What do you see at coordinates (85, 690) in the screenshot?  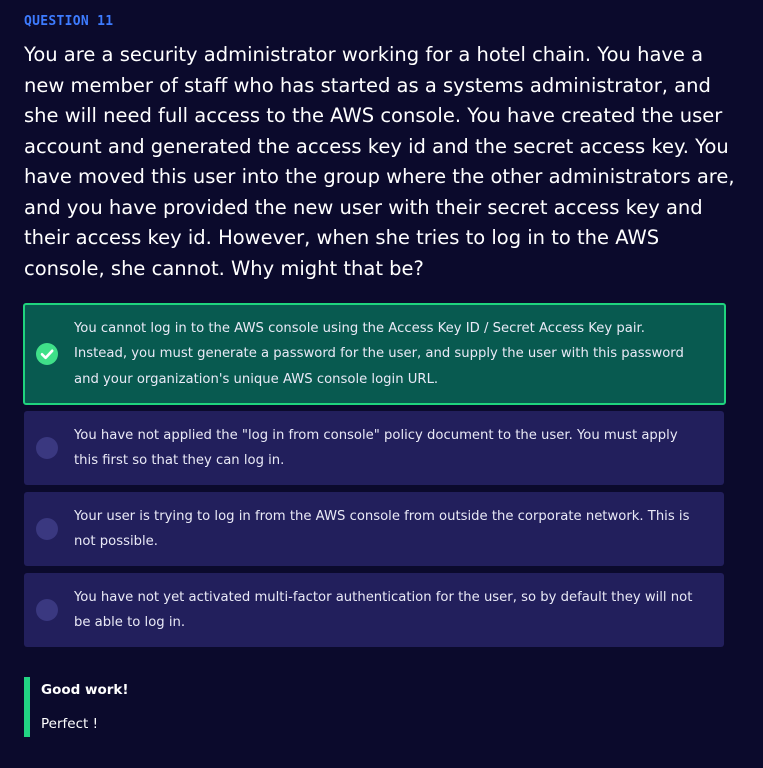 I see `feedback-title: Good work!` at bounding box center [85, 690].